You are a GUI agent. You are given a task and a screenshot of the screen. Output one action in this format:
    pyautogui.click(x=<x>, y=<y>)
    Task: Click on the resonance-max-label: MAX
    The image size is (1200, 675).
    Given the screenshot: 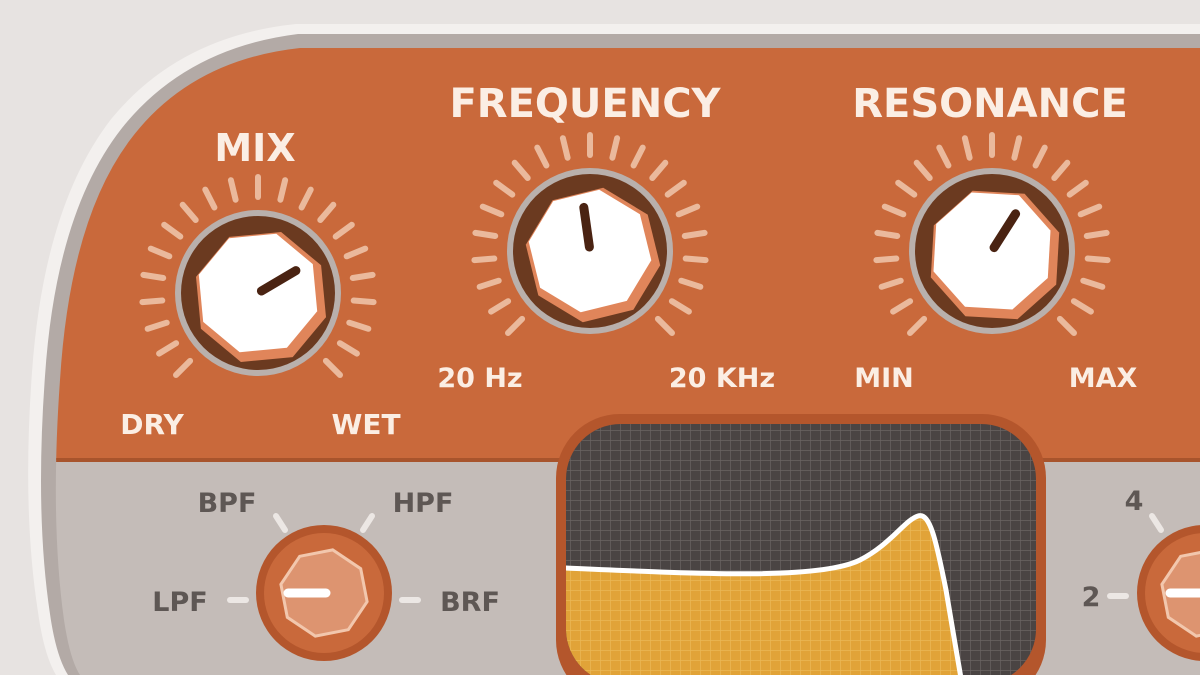 What is the action you would take?
    pyautogui.click(x=1103, y=378)
    